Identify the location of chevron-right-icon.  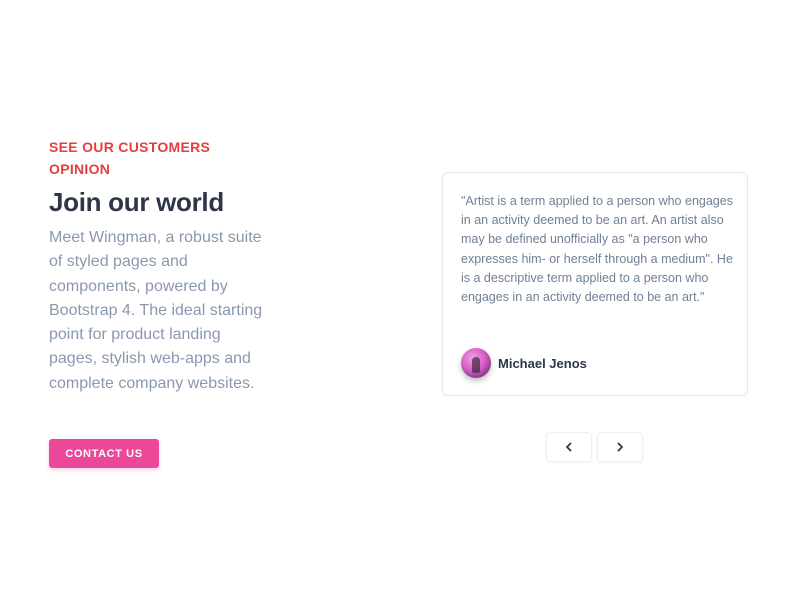
(620, 447).